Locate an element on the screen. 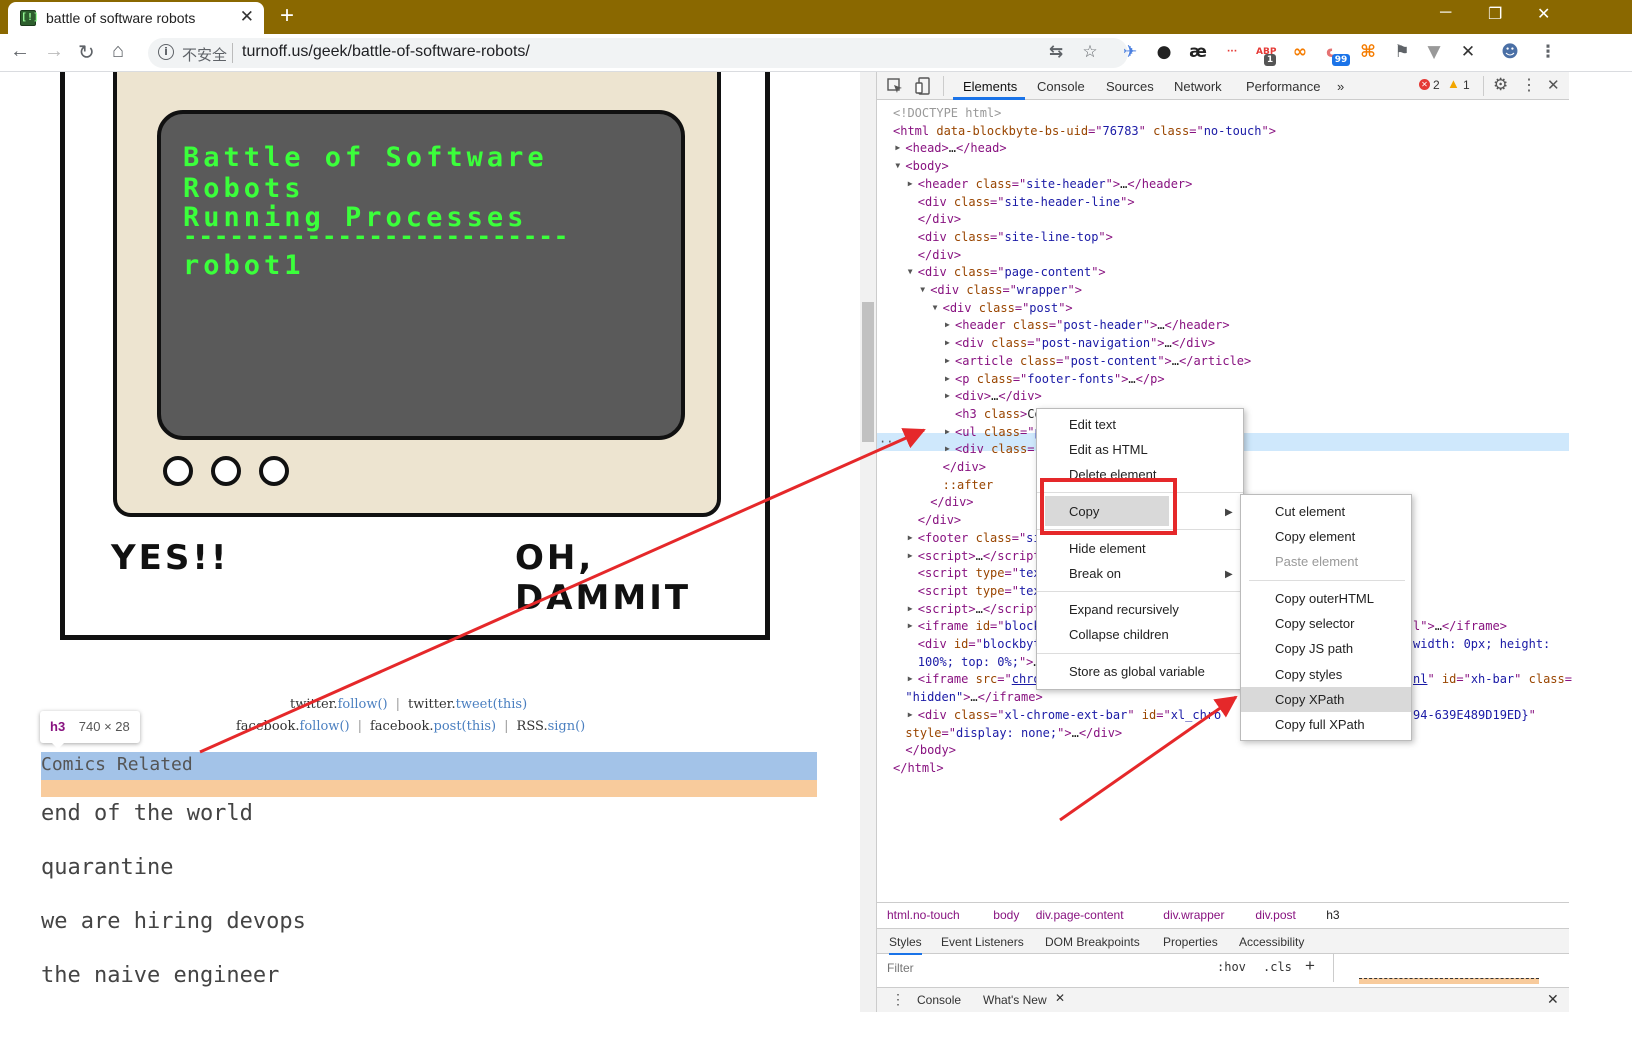 This screenshot has height=1052, width=1632. back-button: ← is located at coordinates (20, 51).